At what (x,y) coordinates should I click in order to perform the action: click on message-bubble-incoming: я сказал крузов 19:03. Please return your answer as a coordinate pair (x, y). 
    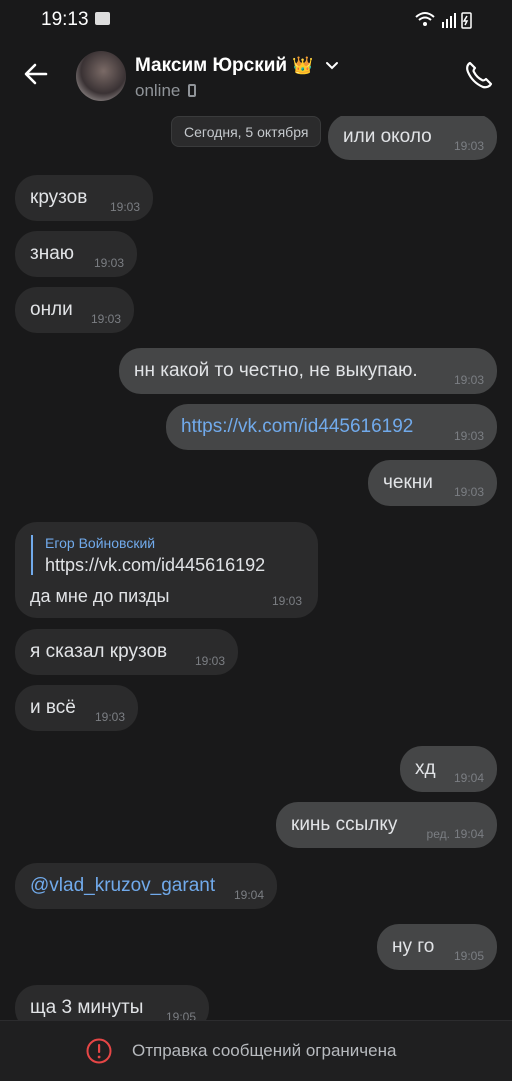
    Looking at the image, I should click on (126, 652).